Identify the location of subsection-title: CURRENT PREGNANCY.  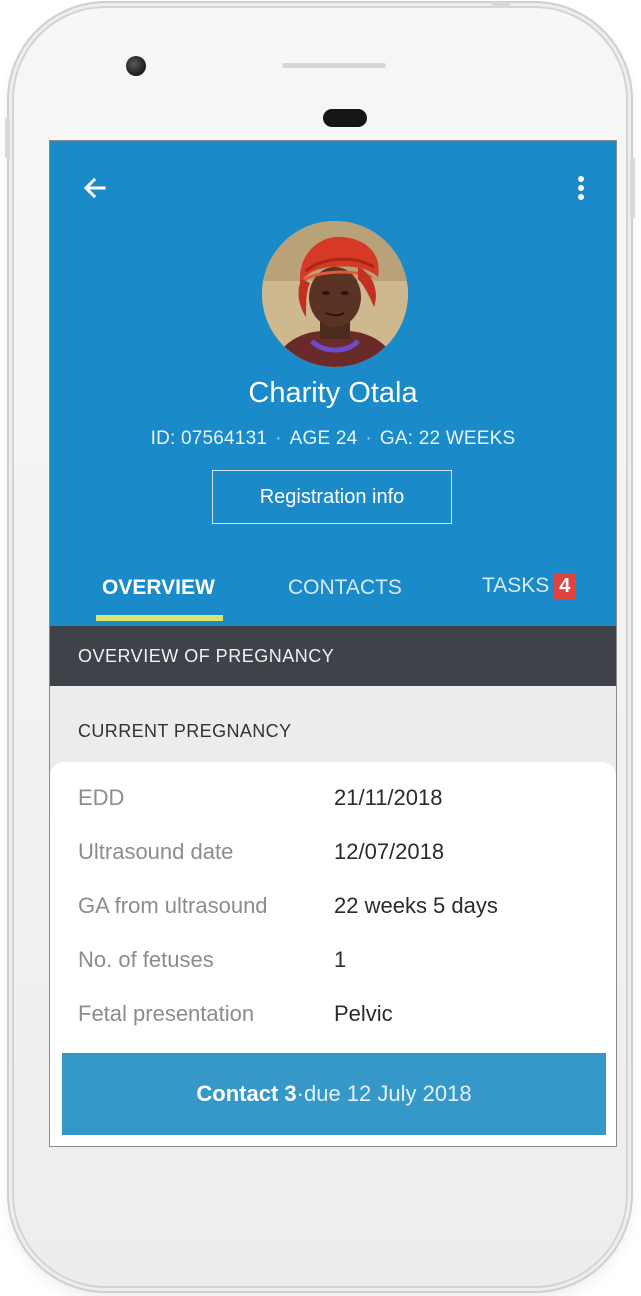
(185, 731).